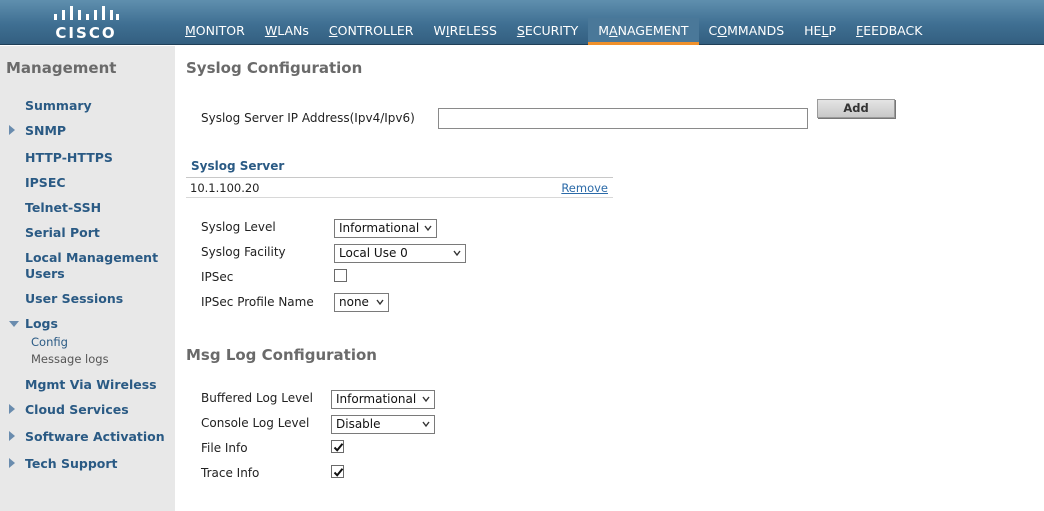  I want to click on nav-tab-label-part: S, so click(520, 30).